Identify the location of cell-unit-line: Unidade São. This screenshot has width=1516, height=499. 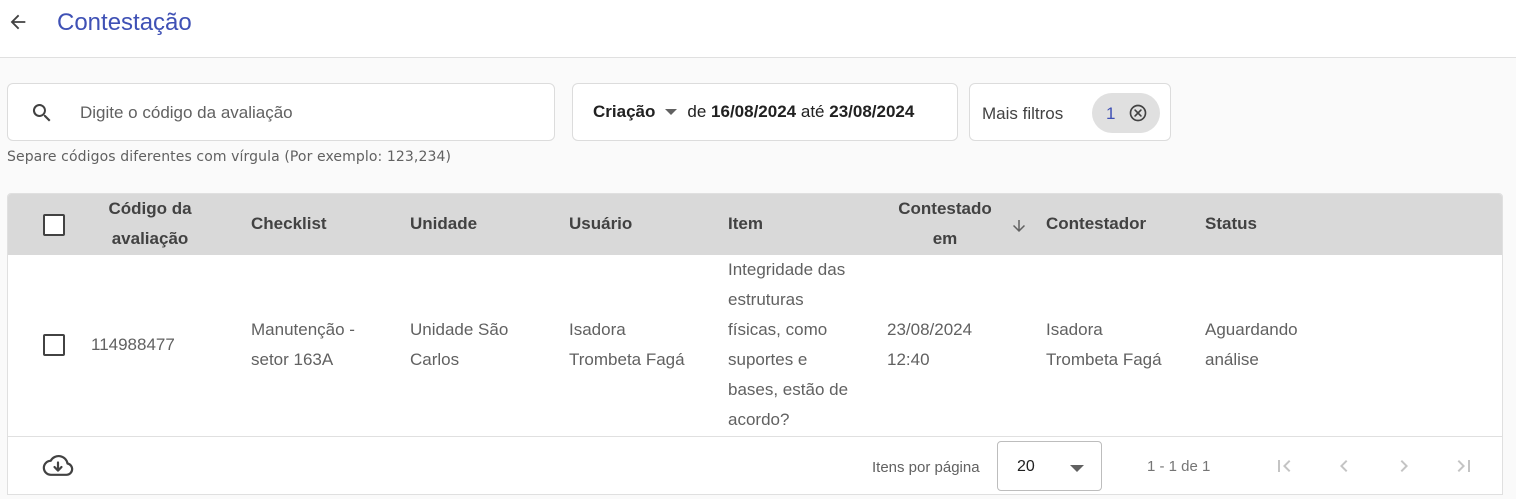
(459, 329).